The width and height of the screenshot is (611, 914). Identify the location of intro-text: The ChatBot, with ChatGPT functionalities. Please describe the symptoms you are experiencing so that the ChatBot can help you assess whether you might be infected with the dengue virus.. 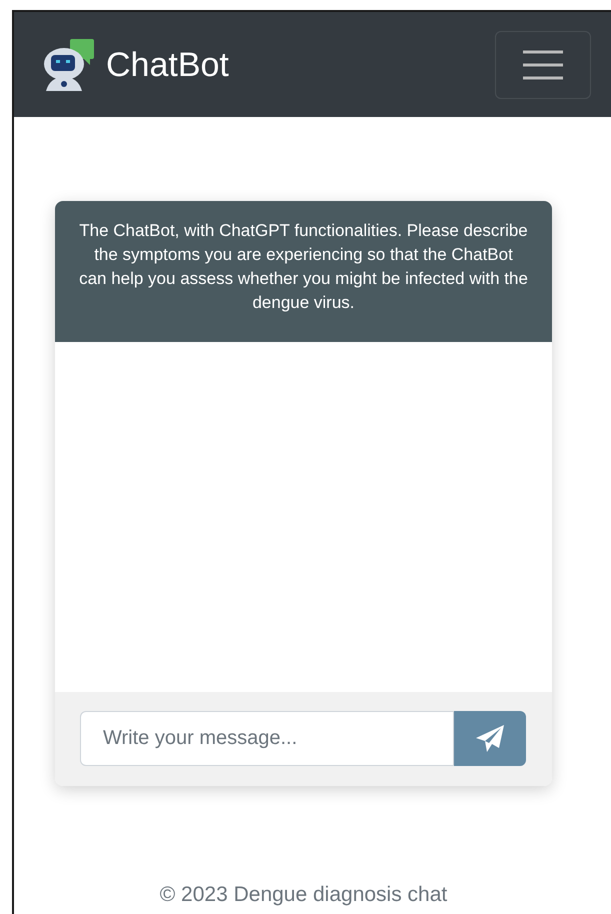
(303, 267).